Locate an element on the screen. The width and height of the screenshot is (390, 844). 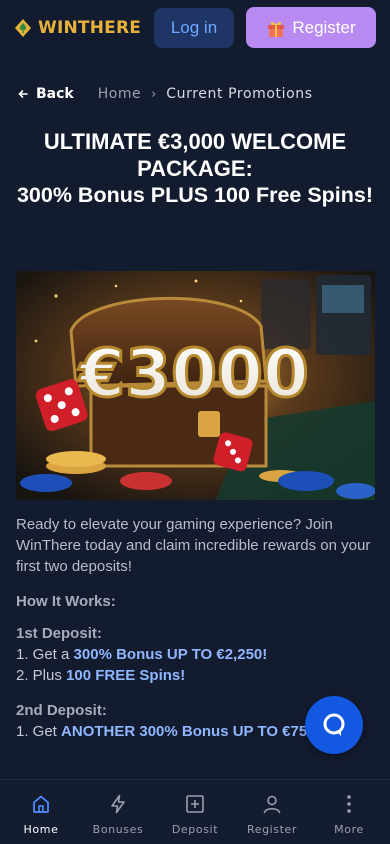
chat-button is located at coordinates (334, 725).